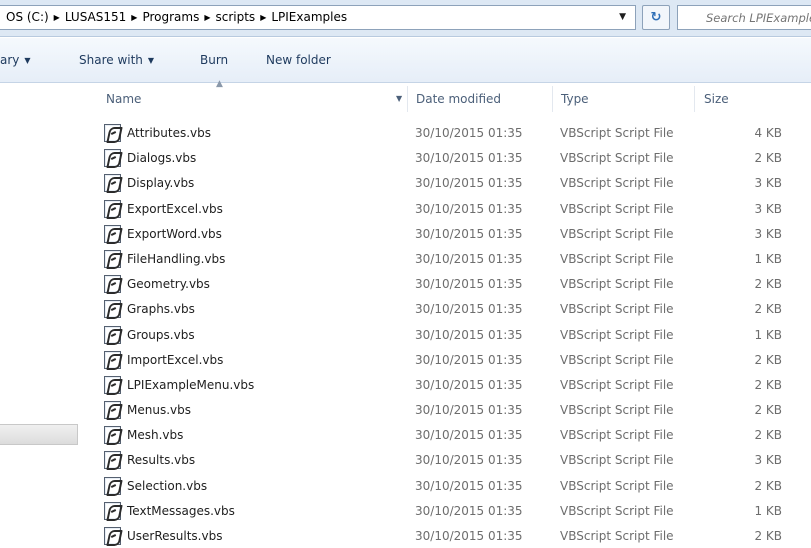 The image size is (811, 548). Describe the element at coordinates (111, 60) in the screenshot. I see `share-with-label: Share with` at that location.